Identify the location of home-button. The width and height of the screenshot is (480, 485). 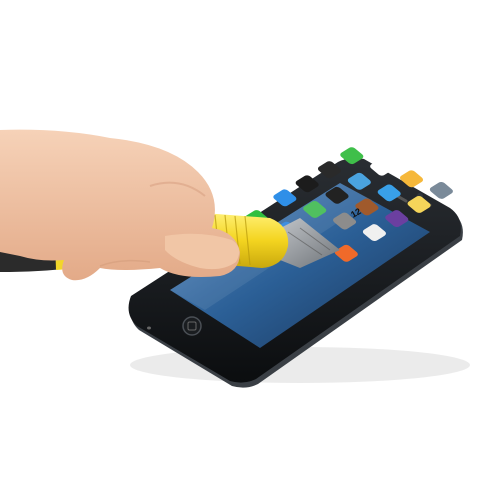
(192, 326).